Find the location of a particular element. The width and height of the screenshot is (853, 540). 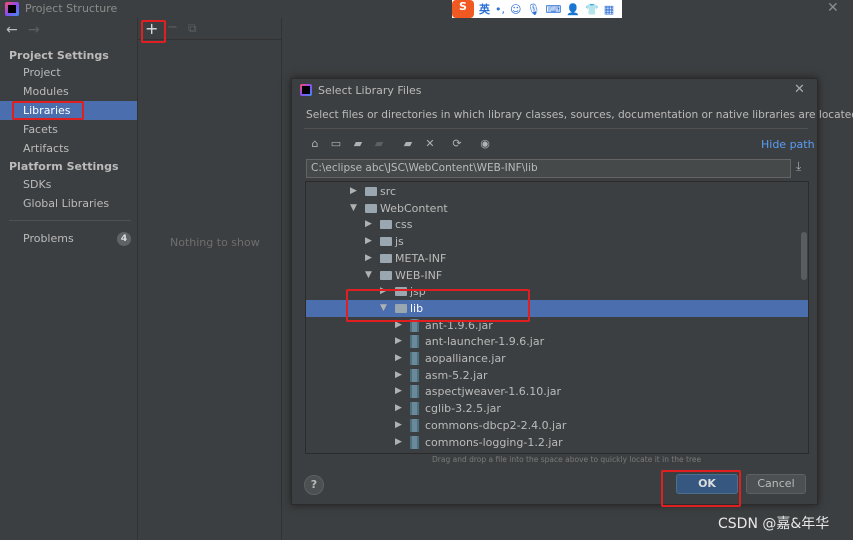

new-folder-icon: ▰ is located at coordinates (408, 144).